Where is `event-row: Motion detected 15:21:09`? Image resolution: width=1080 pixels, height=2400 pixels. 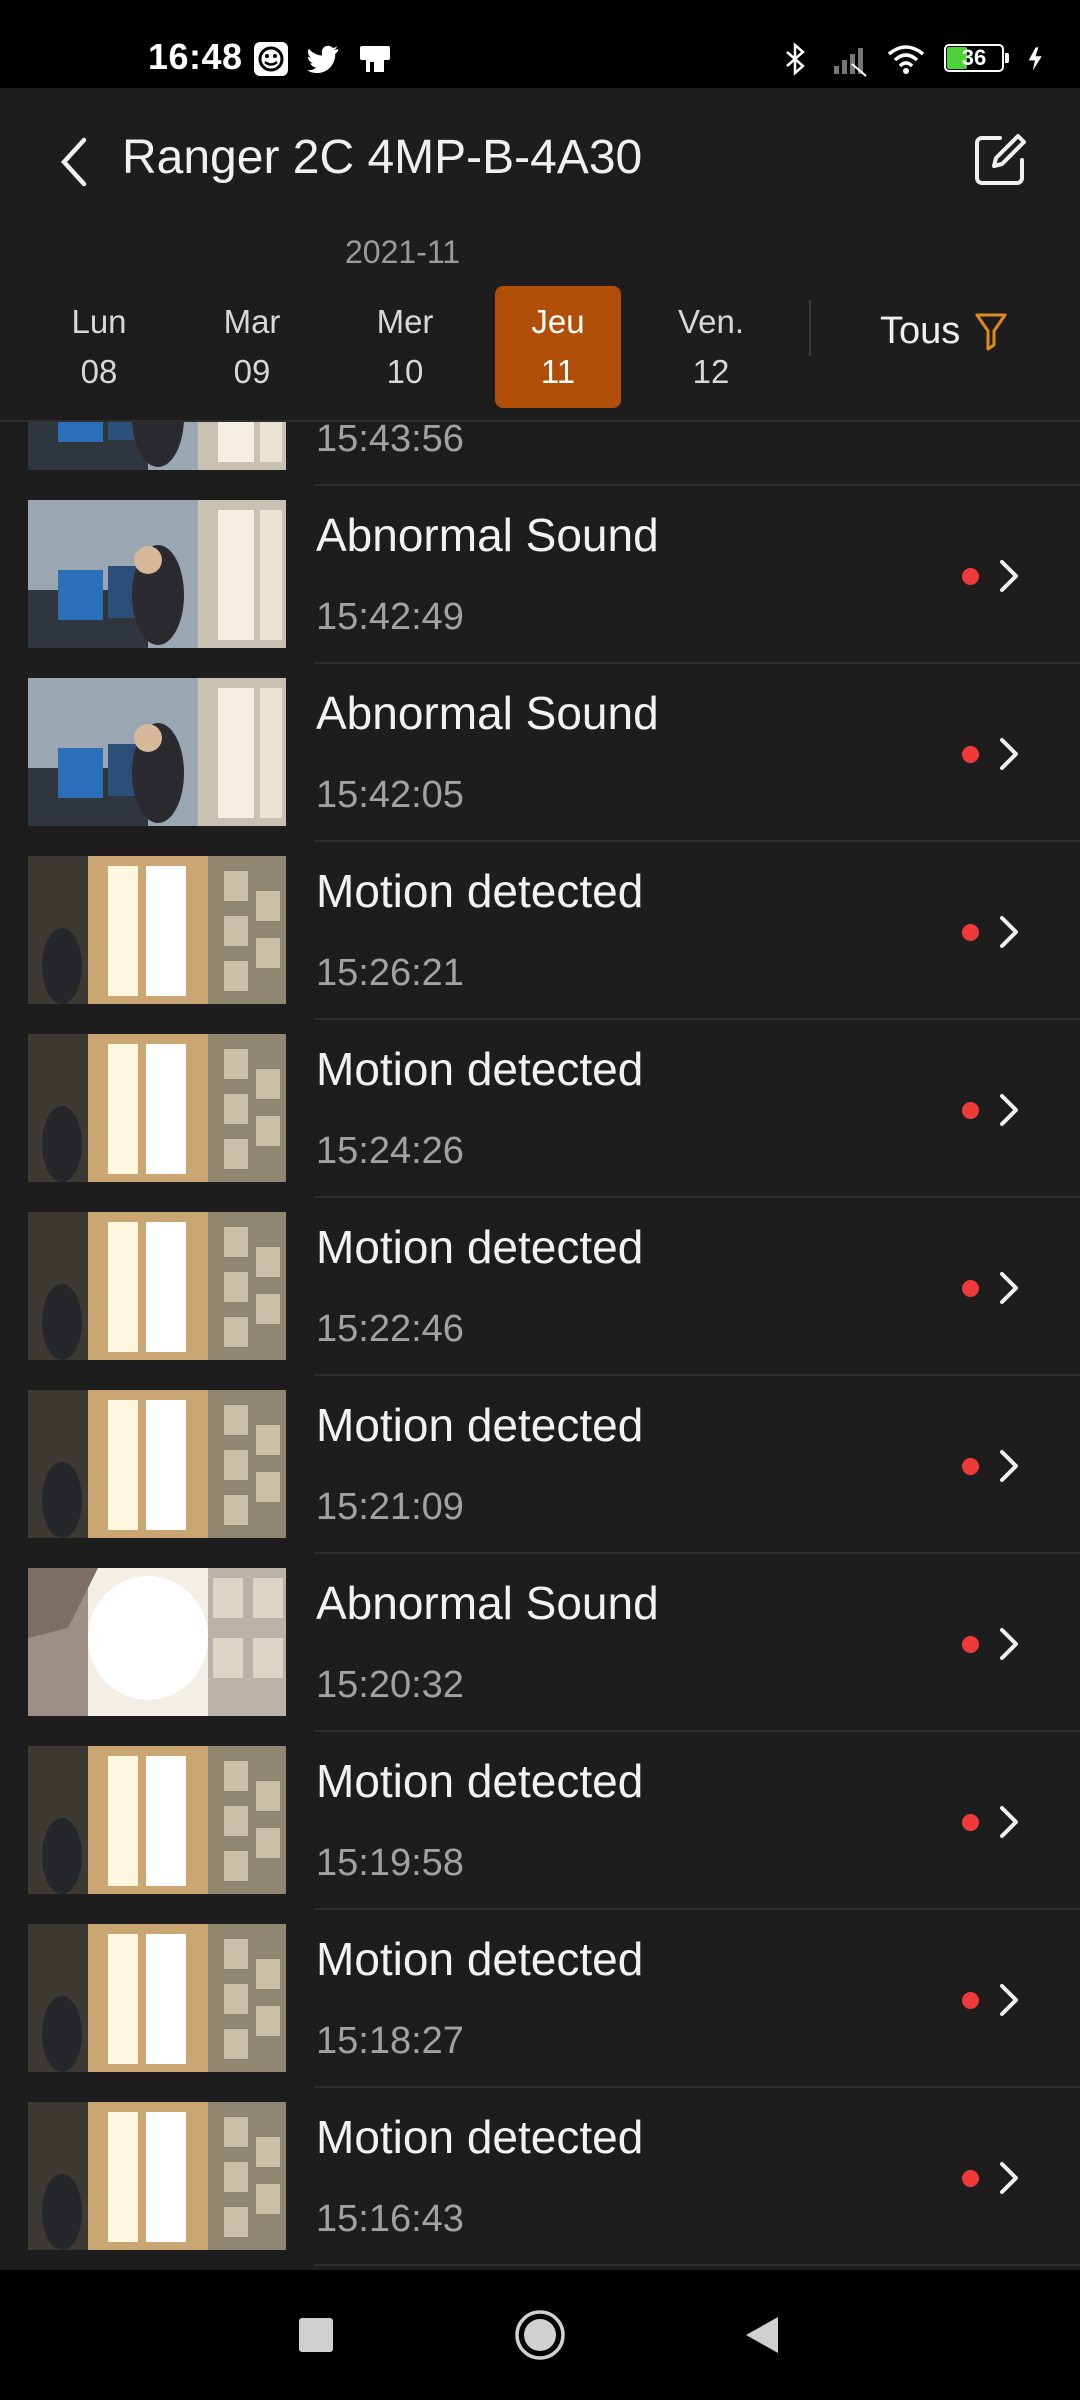
event-row: Motion detected 15:21:09 is located at coordinates (540, 1465).